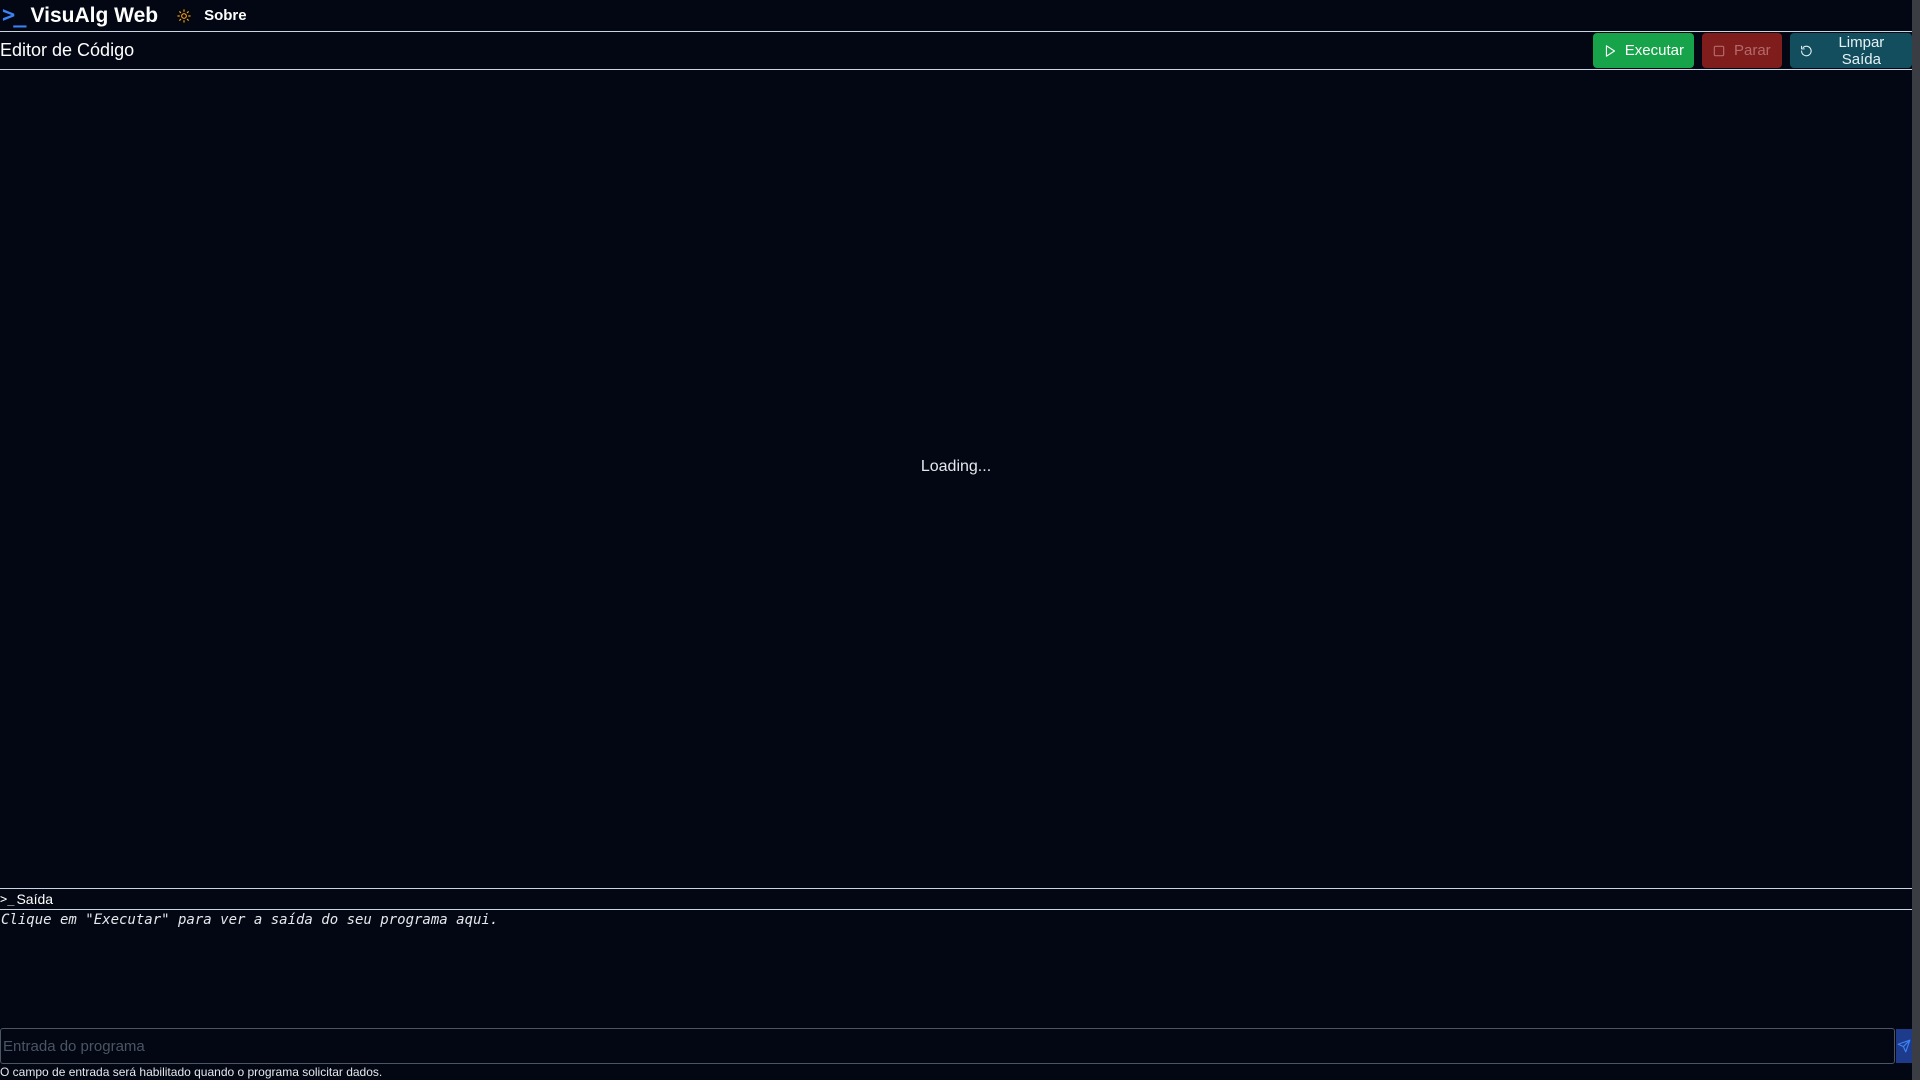 Image resolution: width=1920 pixels, height=1080 pixels. Describe the element at coordinates (1861, 50) in the screenshot. I see `clear-output-button-label: Limpar Saída` at that location.